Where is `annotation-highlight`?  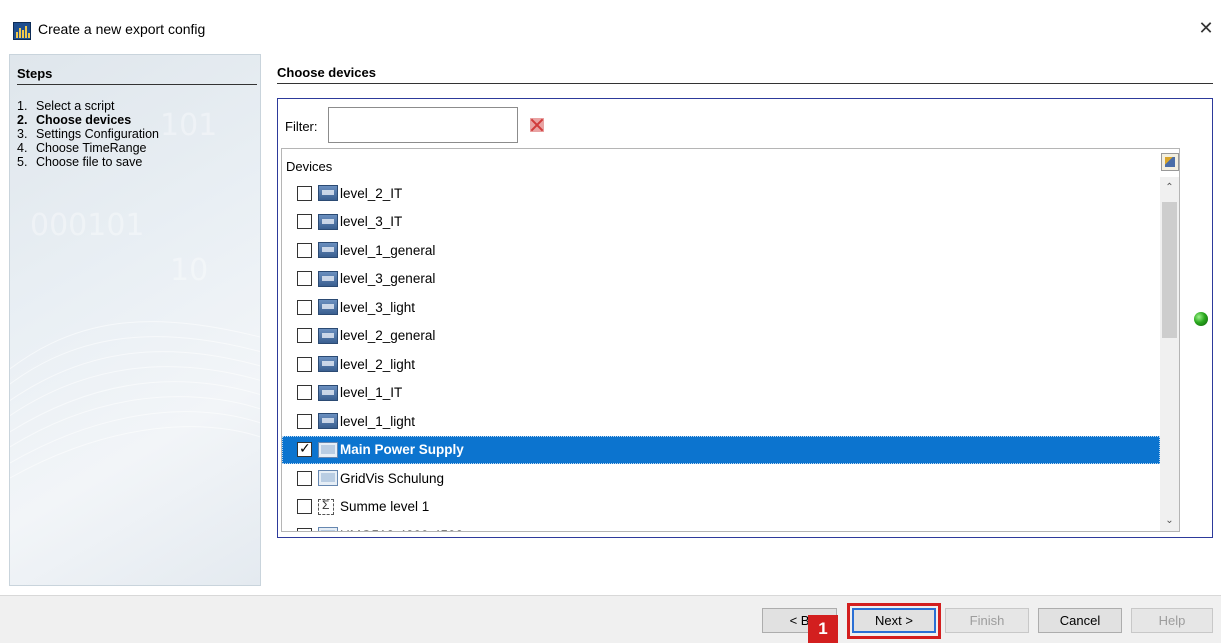 annotation-highlight is located at coordinates (894, 621).